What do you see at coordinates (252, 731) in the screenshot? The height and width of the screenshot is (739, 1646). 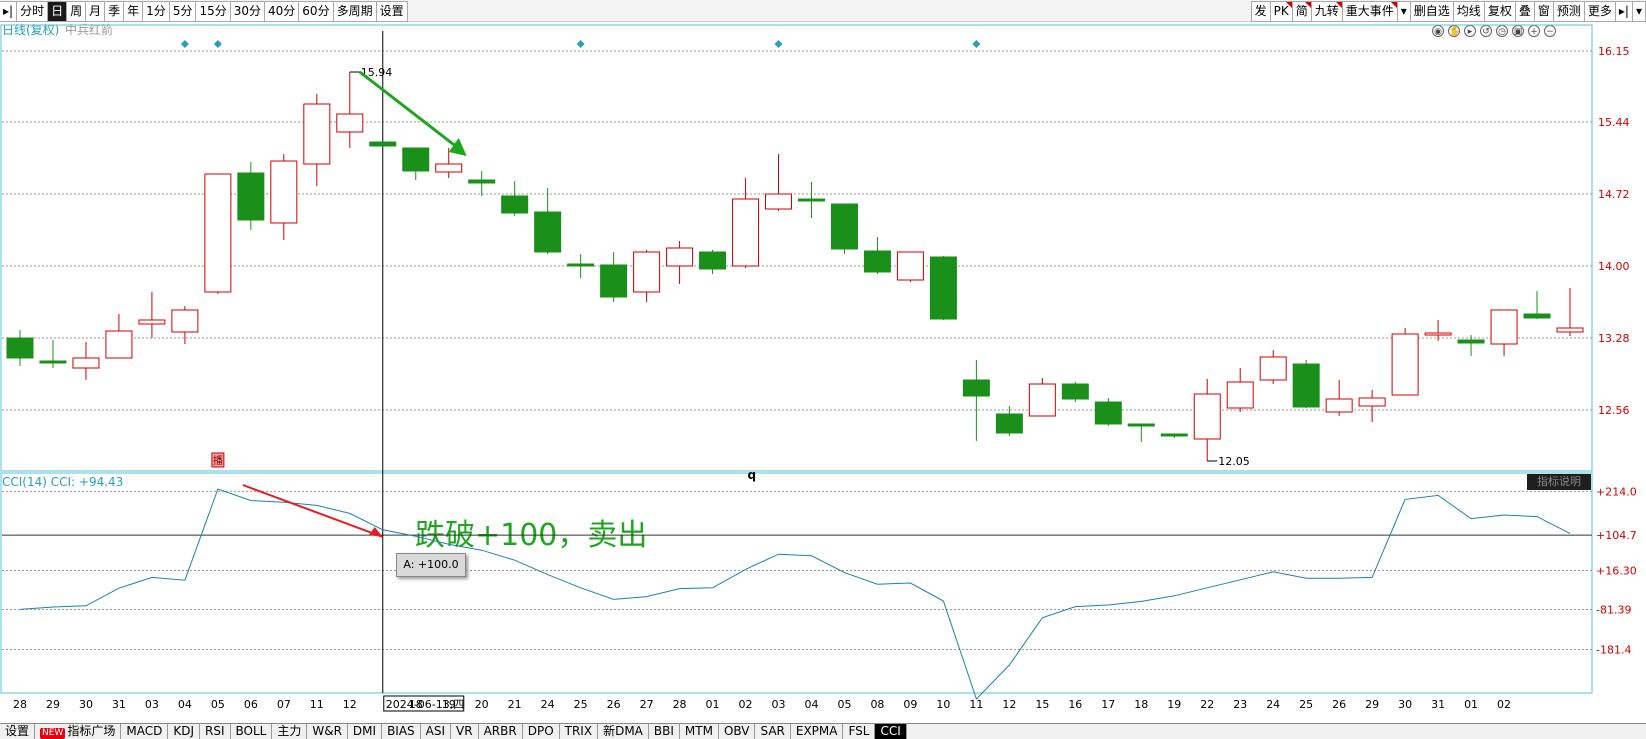 I see `indicator-tab-5: BOLL` at bounding box center [252, 731].